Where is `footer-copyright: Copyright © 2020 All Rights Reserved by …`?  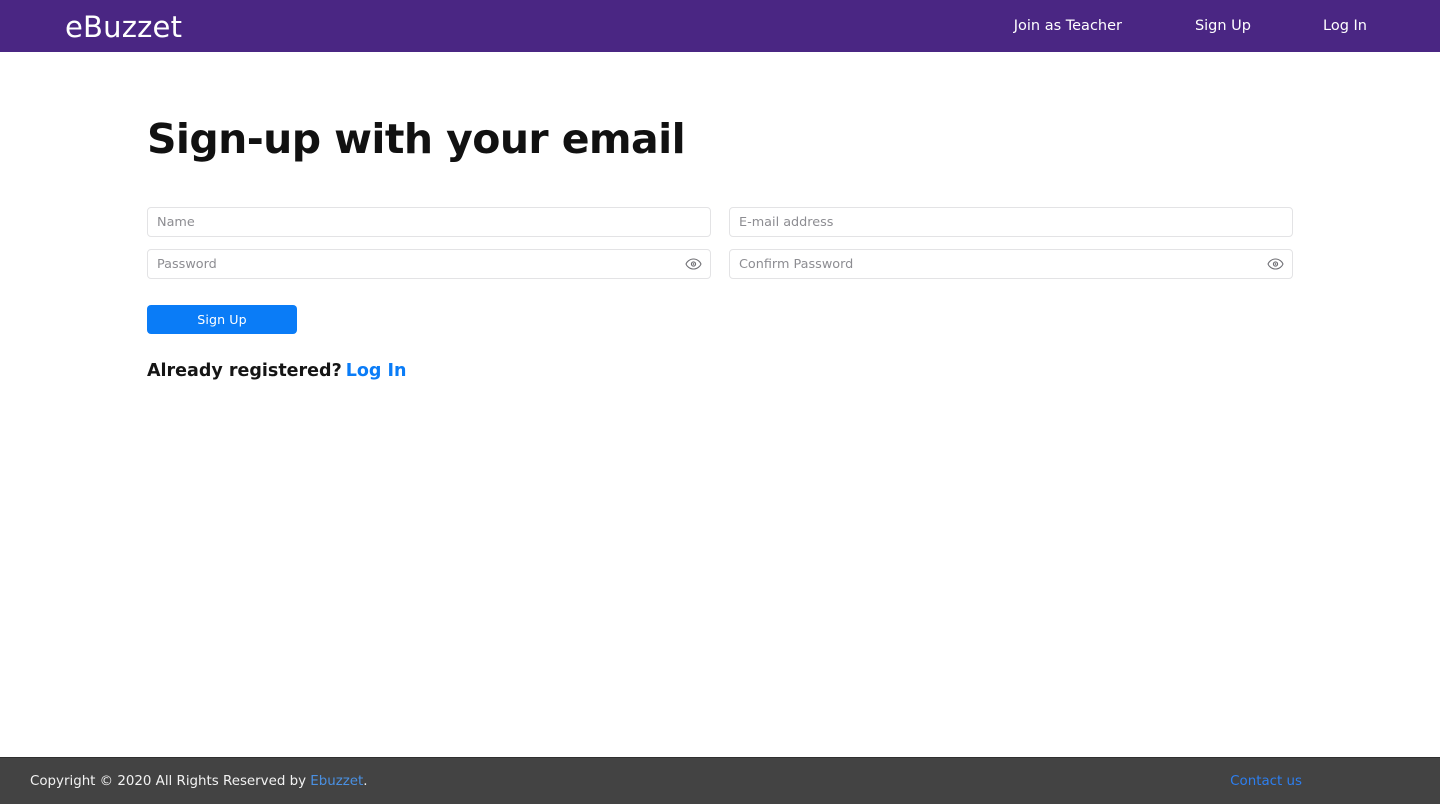
footer-copyright: Copyright © 2020 All Rights Reserved by … is located at coordinates (199, 782).